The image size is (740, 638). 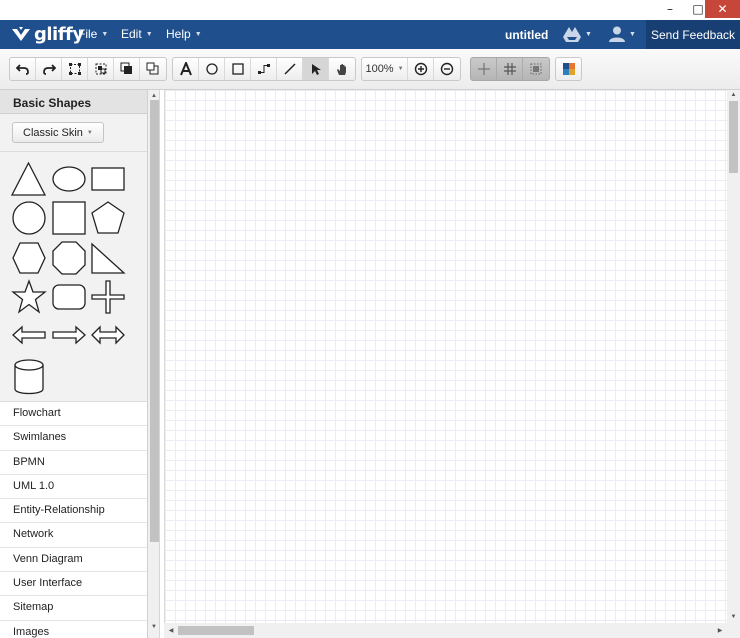 I want to click on library-item-user-interface: User Interface, so click(x=73, y=584).